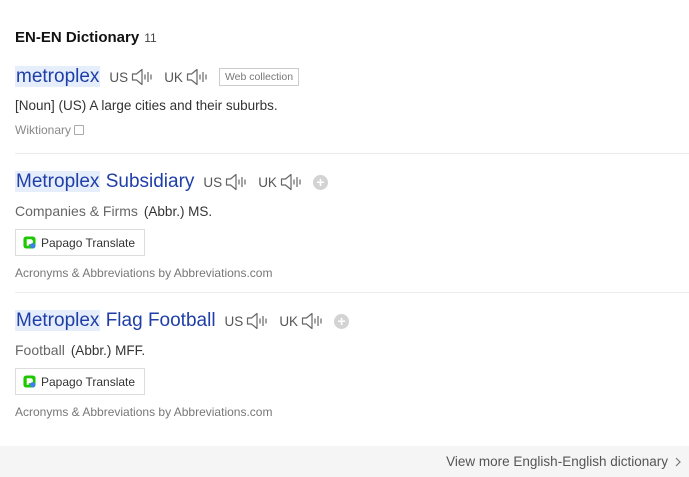 The image size is (689, 477). I want to click on web-collection-badge: Web collection, so click(259, 77).